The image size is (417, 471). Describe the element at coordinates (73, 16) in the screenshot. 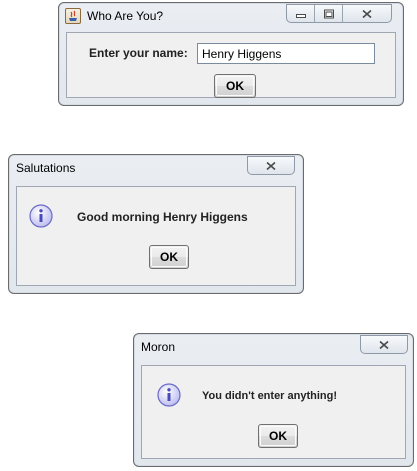

I see `java-app-icon` at that location.